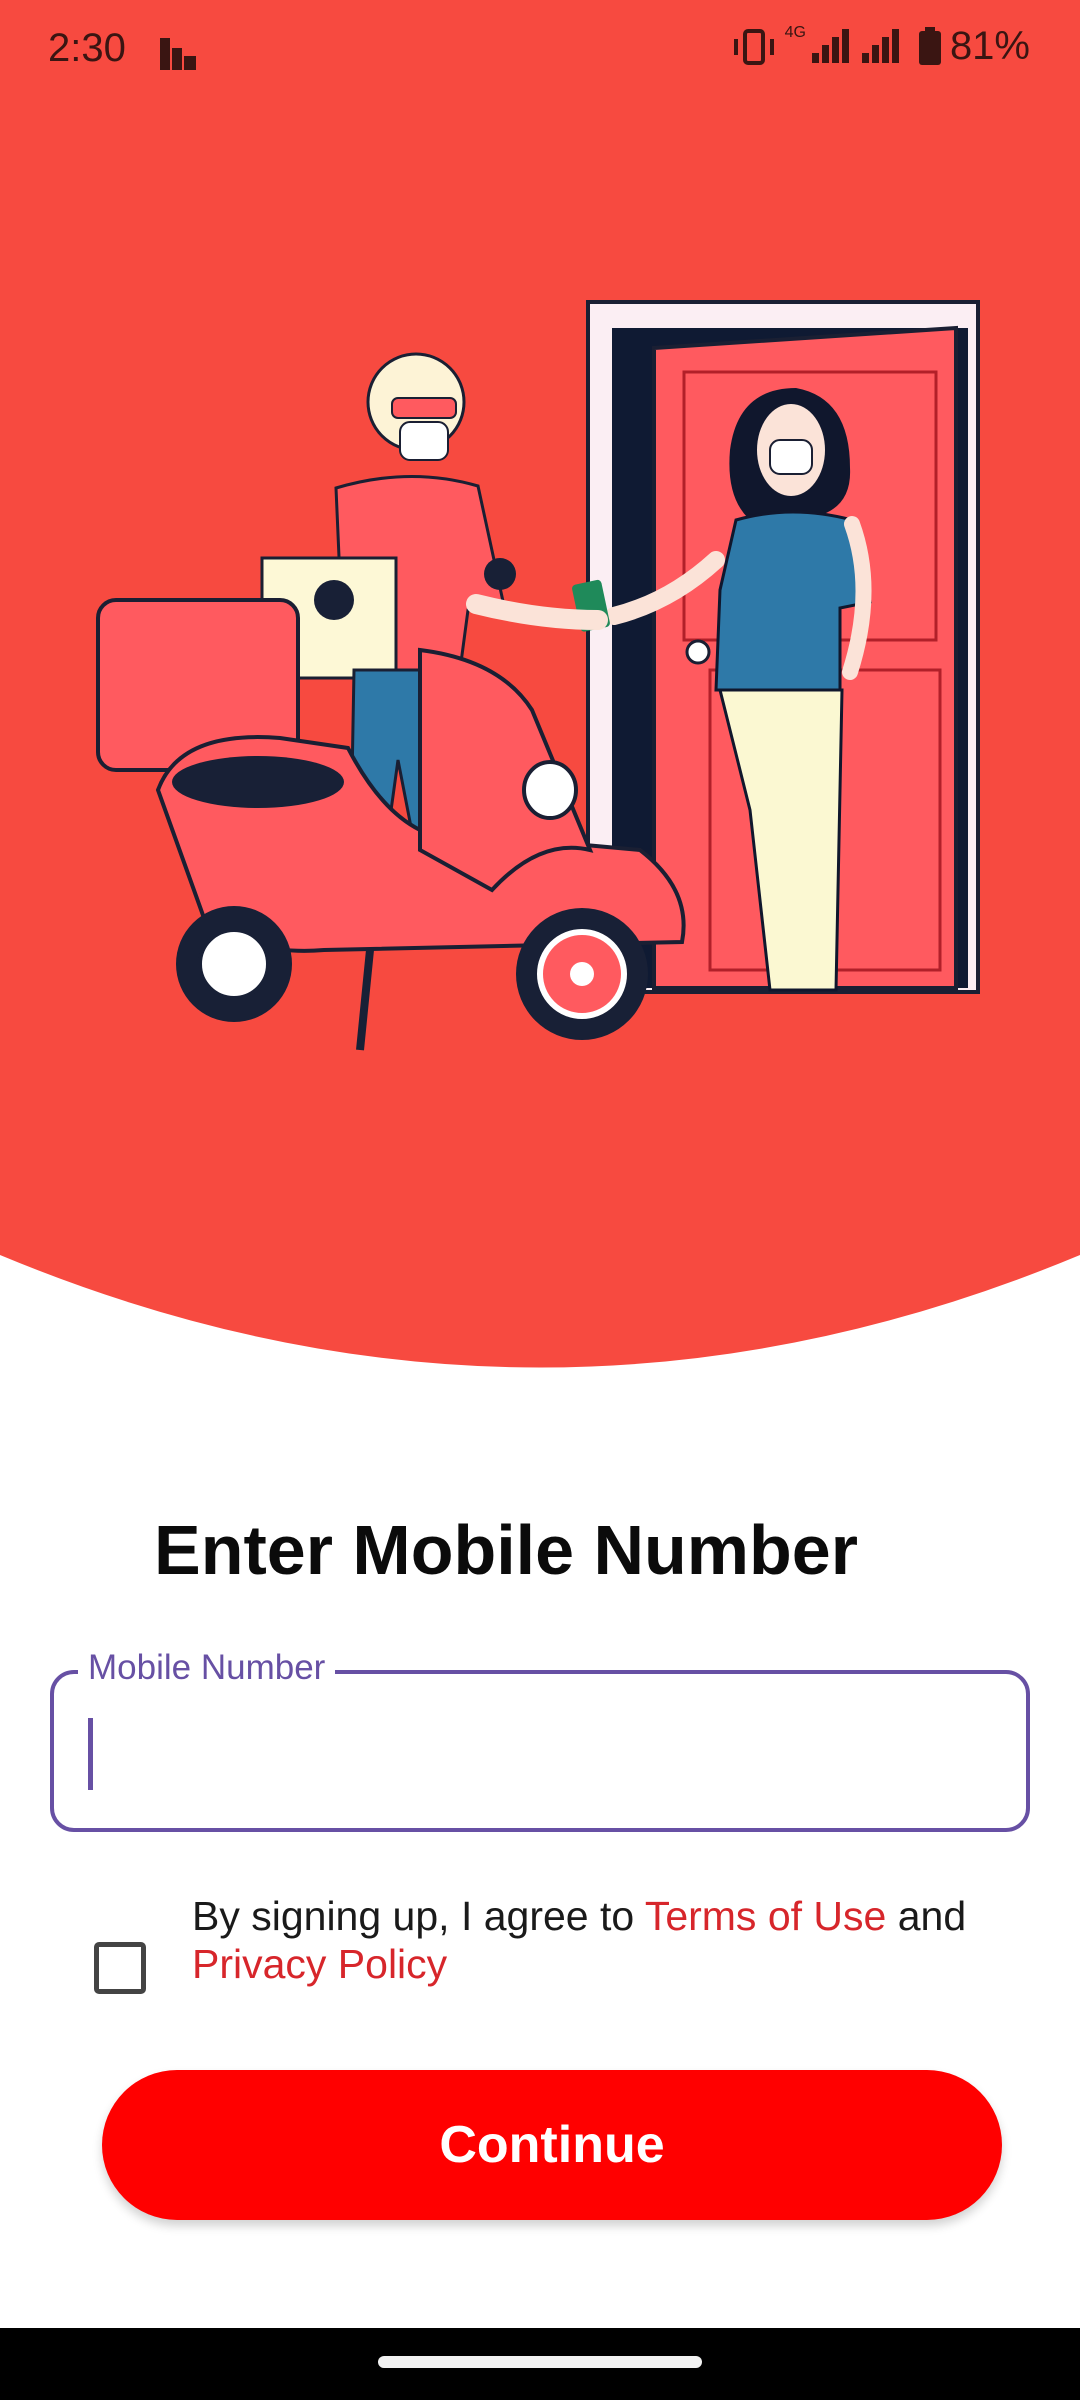 The image size is (1080, 2400). Describe the element at coordinates (926, 1916) in the screenshot. I see `terms-middle: and` at that location.